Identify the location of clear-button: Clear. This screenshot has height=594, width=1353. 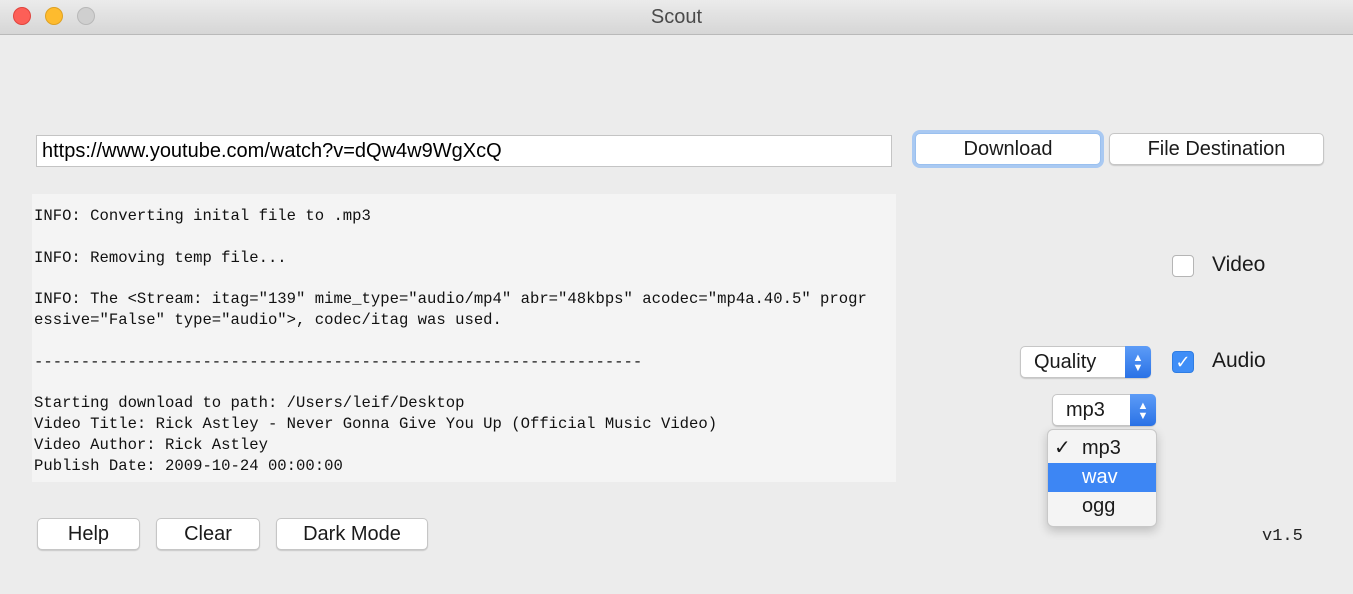
(208, 534).